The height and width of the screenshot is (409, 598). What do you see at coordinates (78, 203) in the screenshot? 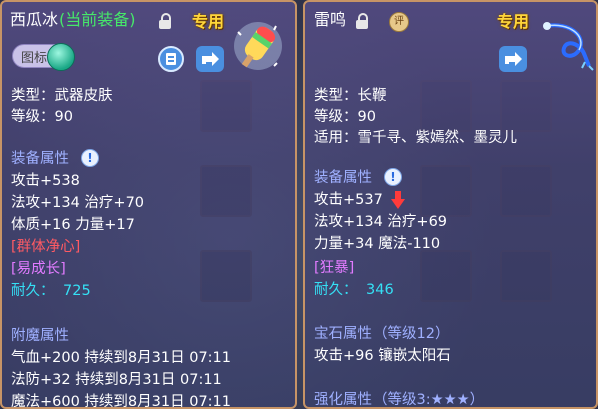
I see `stat-line: 法攻+134 治疗+70` at bounding box center [78, 203].